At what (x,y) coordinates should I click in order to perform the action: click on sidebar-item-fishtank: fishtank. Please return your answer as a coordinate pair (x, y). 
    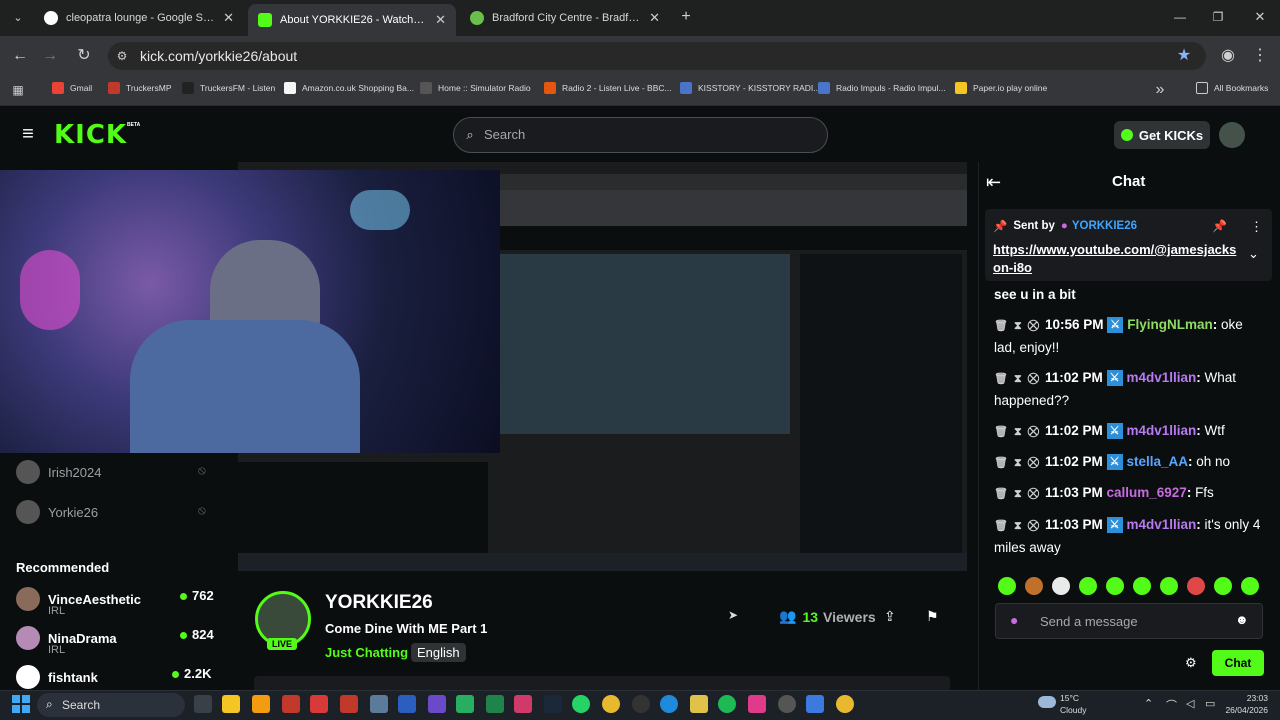
    Looking at the image, I should click on (57, 677).